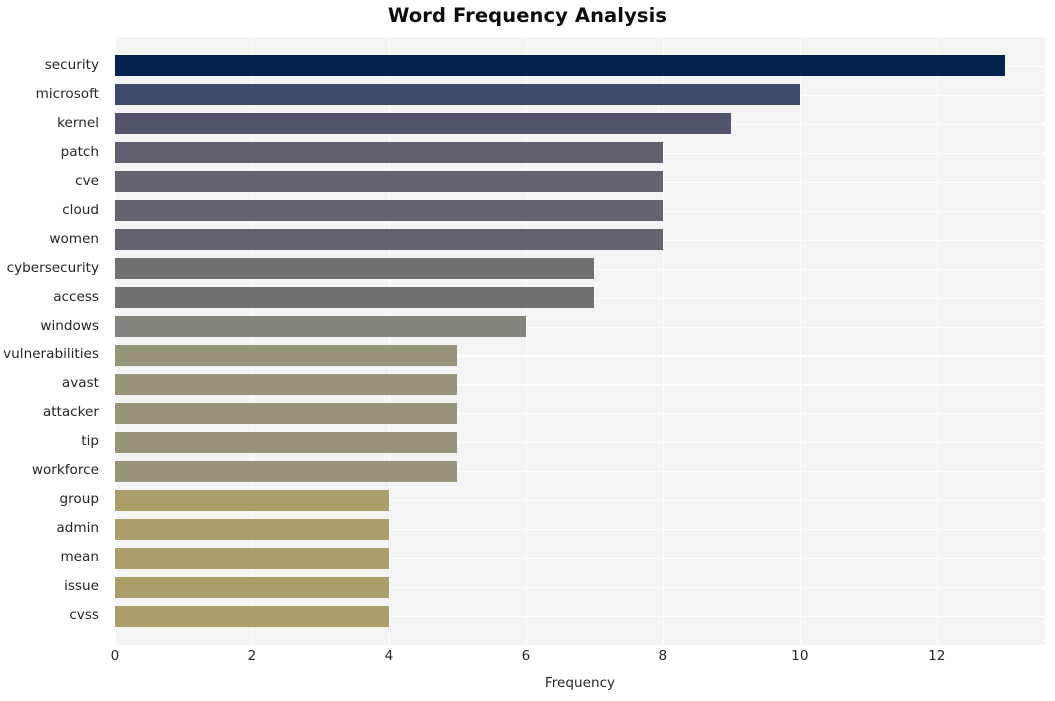 Image resolution: width=1055 pixels, height=701 pixels. I want to click on x-axis-title: Frequency, so click(580, 683).